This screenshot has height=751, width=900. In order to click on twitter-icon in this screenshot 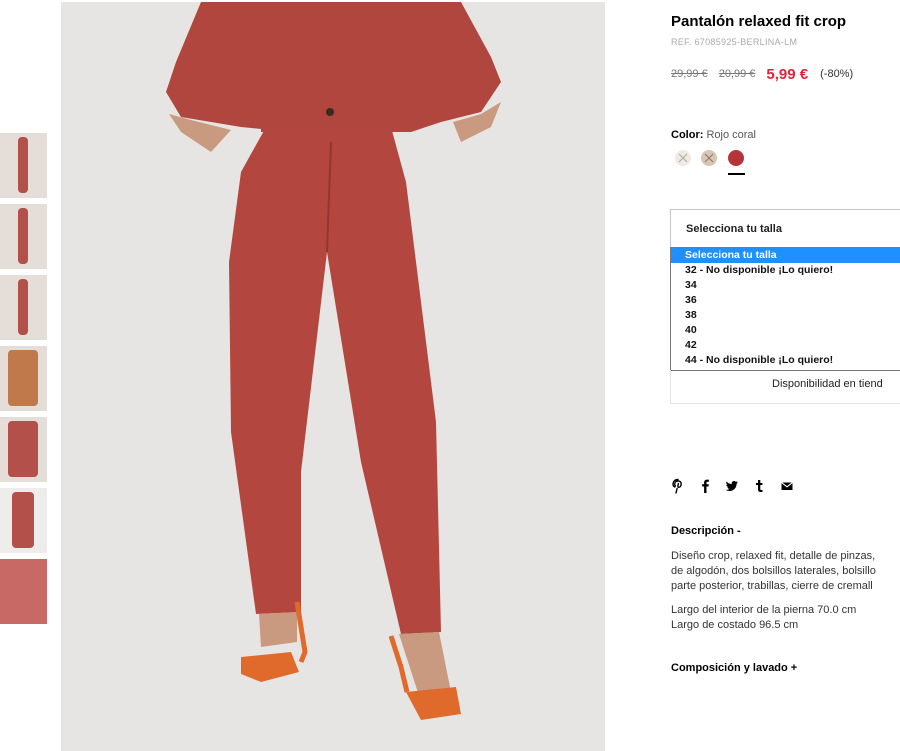, I will do `click(732, 486)`.